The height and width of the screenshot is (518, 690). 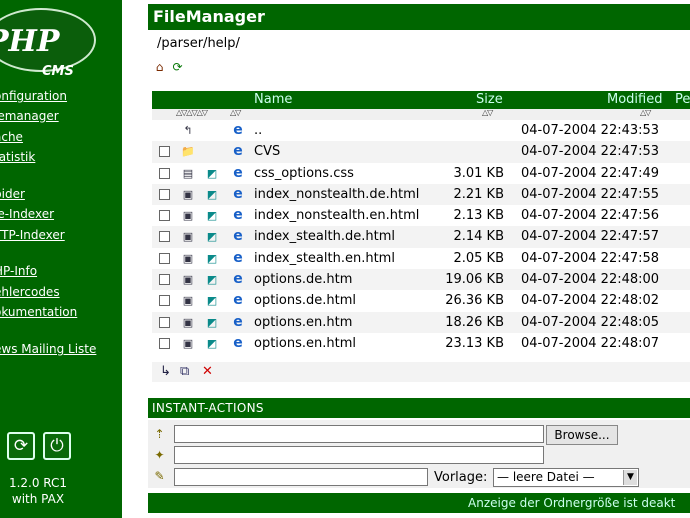 I want to click on file-name: options.en.htm, so click(x=303, y=322).